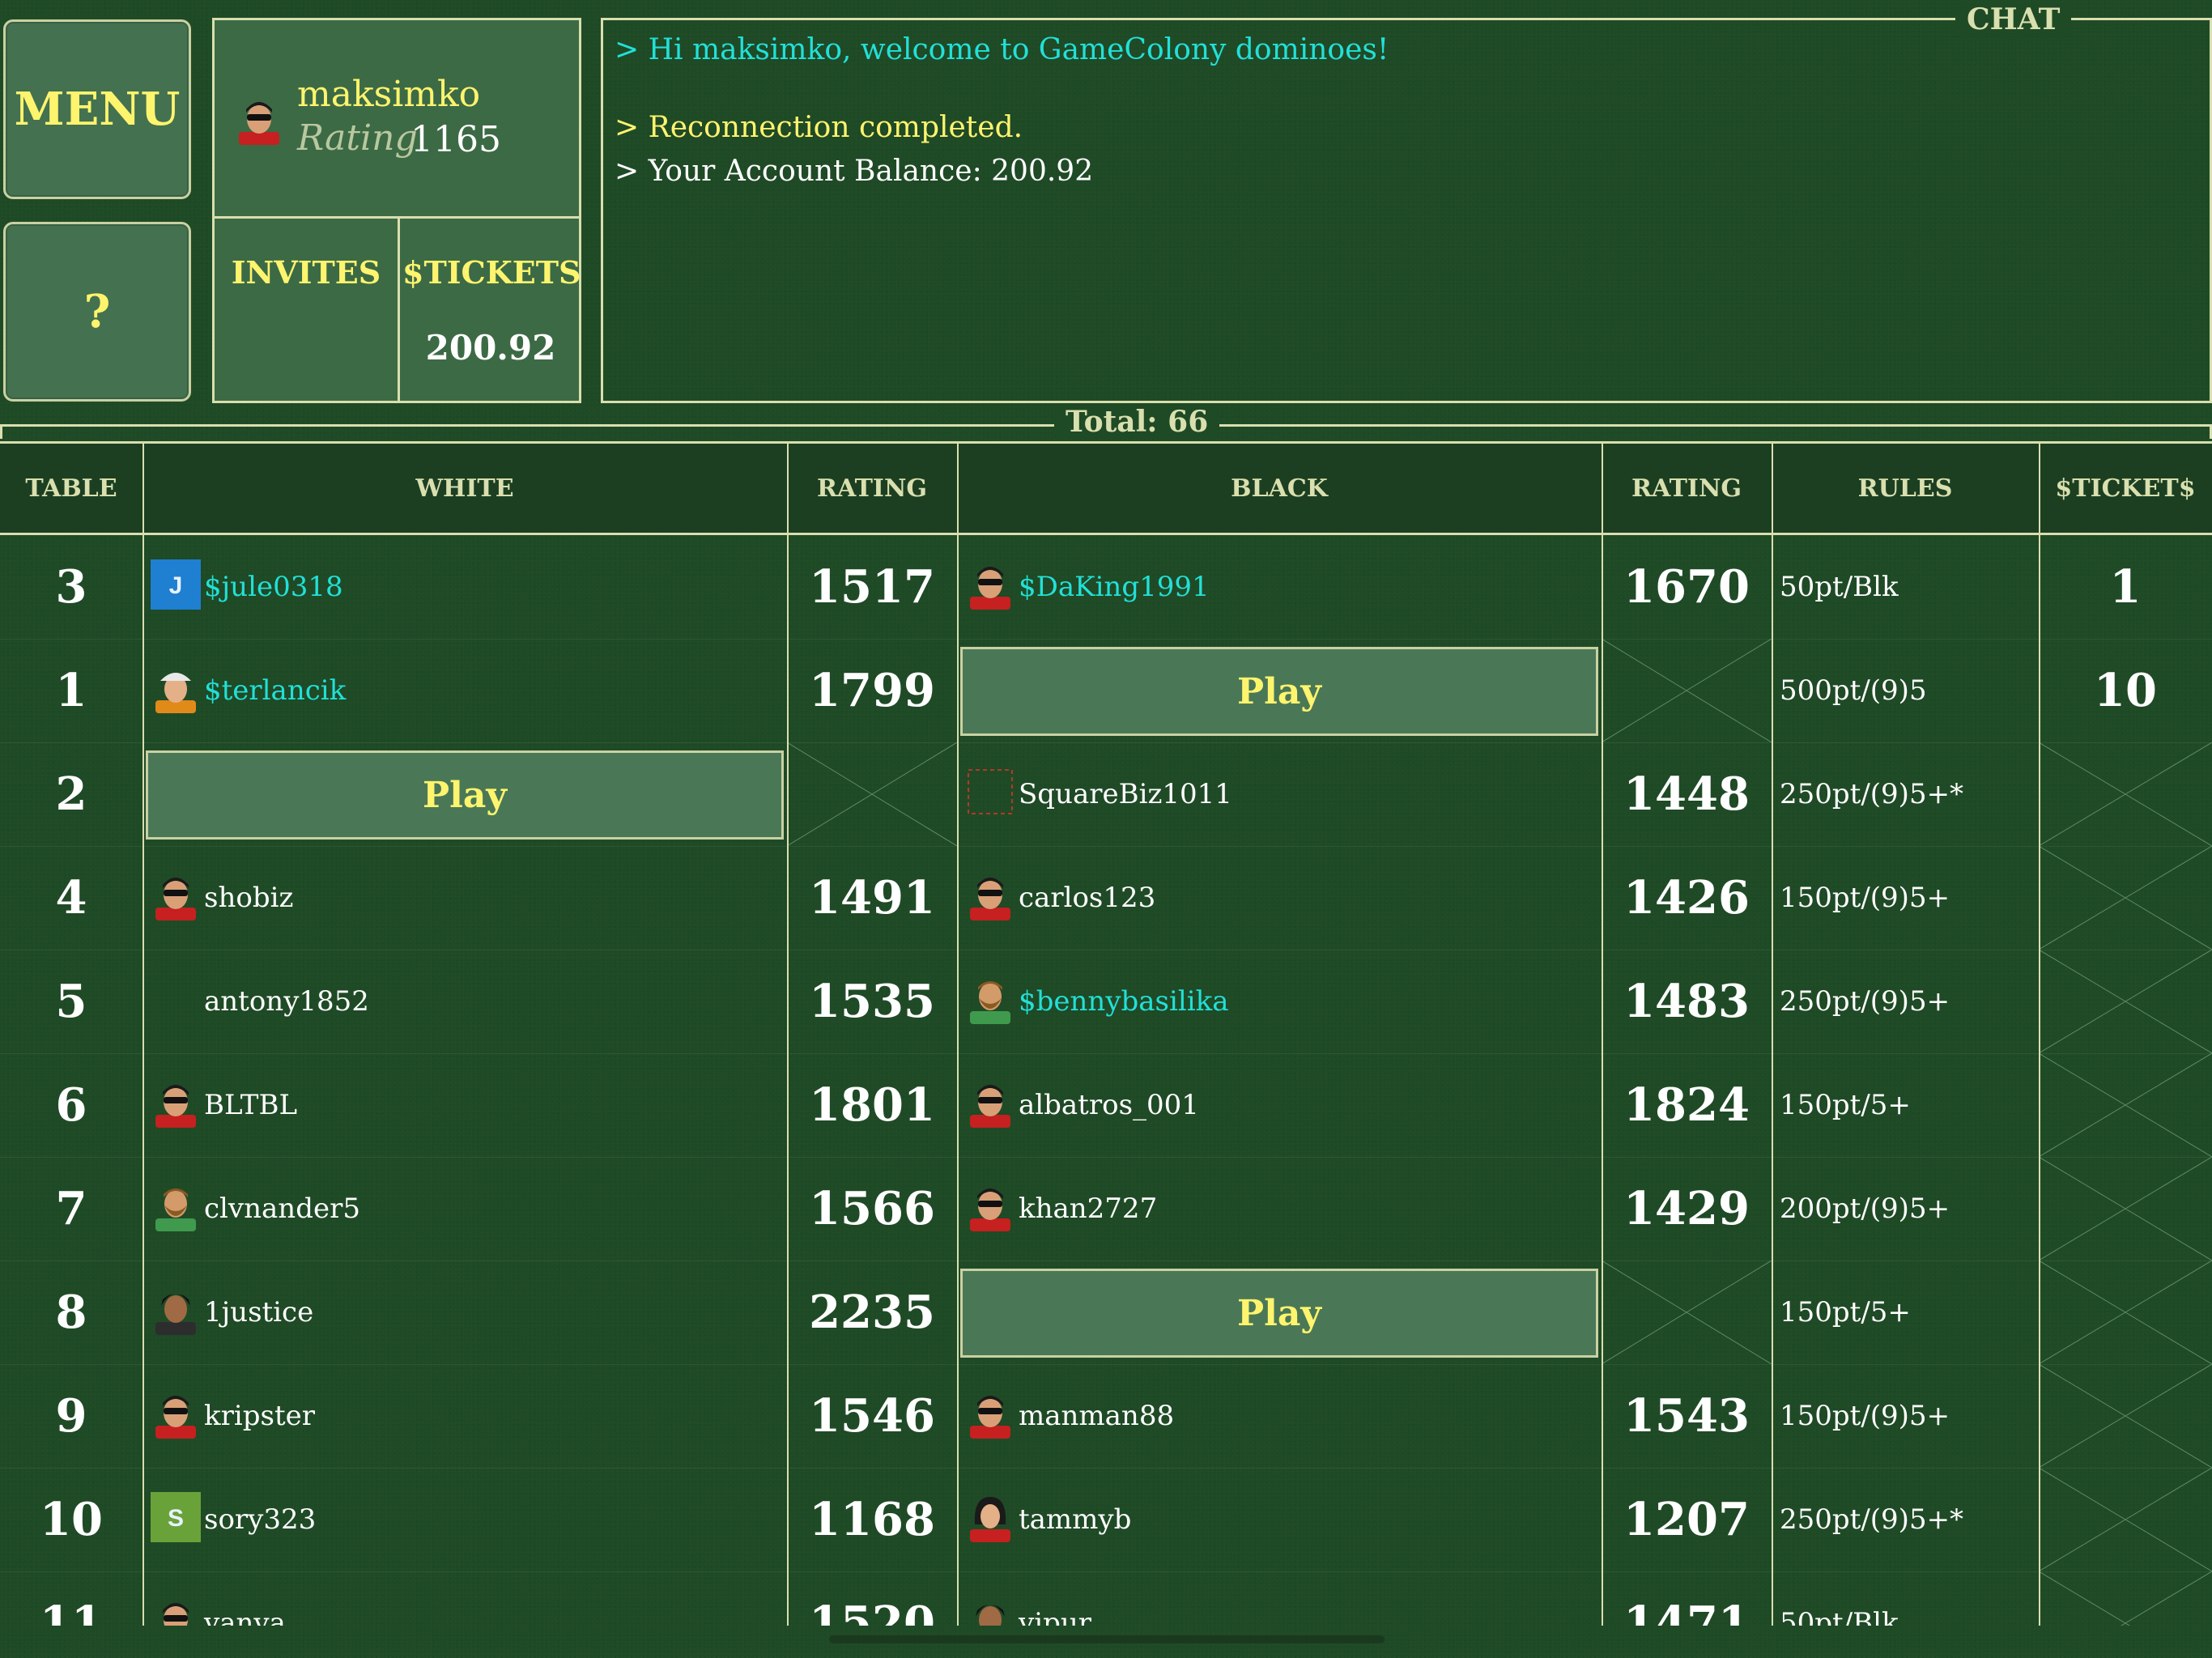 This screenshot has height=1658, width=2212. Describe the element at coordinates (71, 587) in the screenshot. I see `table-number: 3` at that location.